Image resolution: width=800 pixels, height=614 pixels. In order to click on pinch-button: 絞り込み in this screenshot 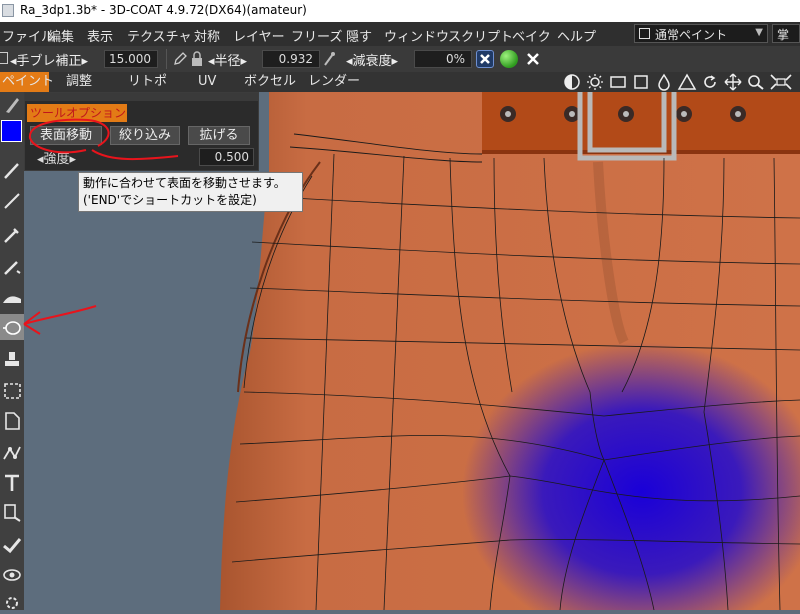, I will do `click(145, 135)`.